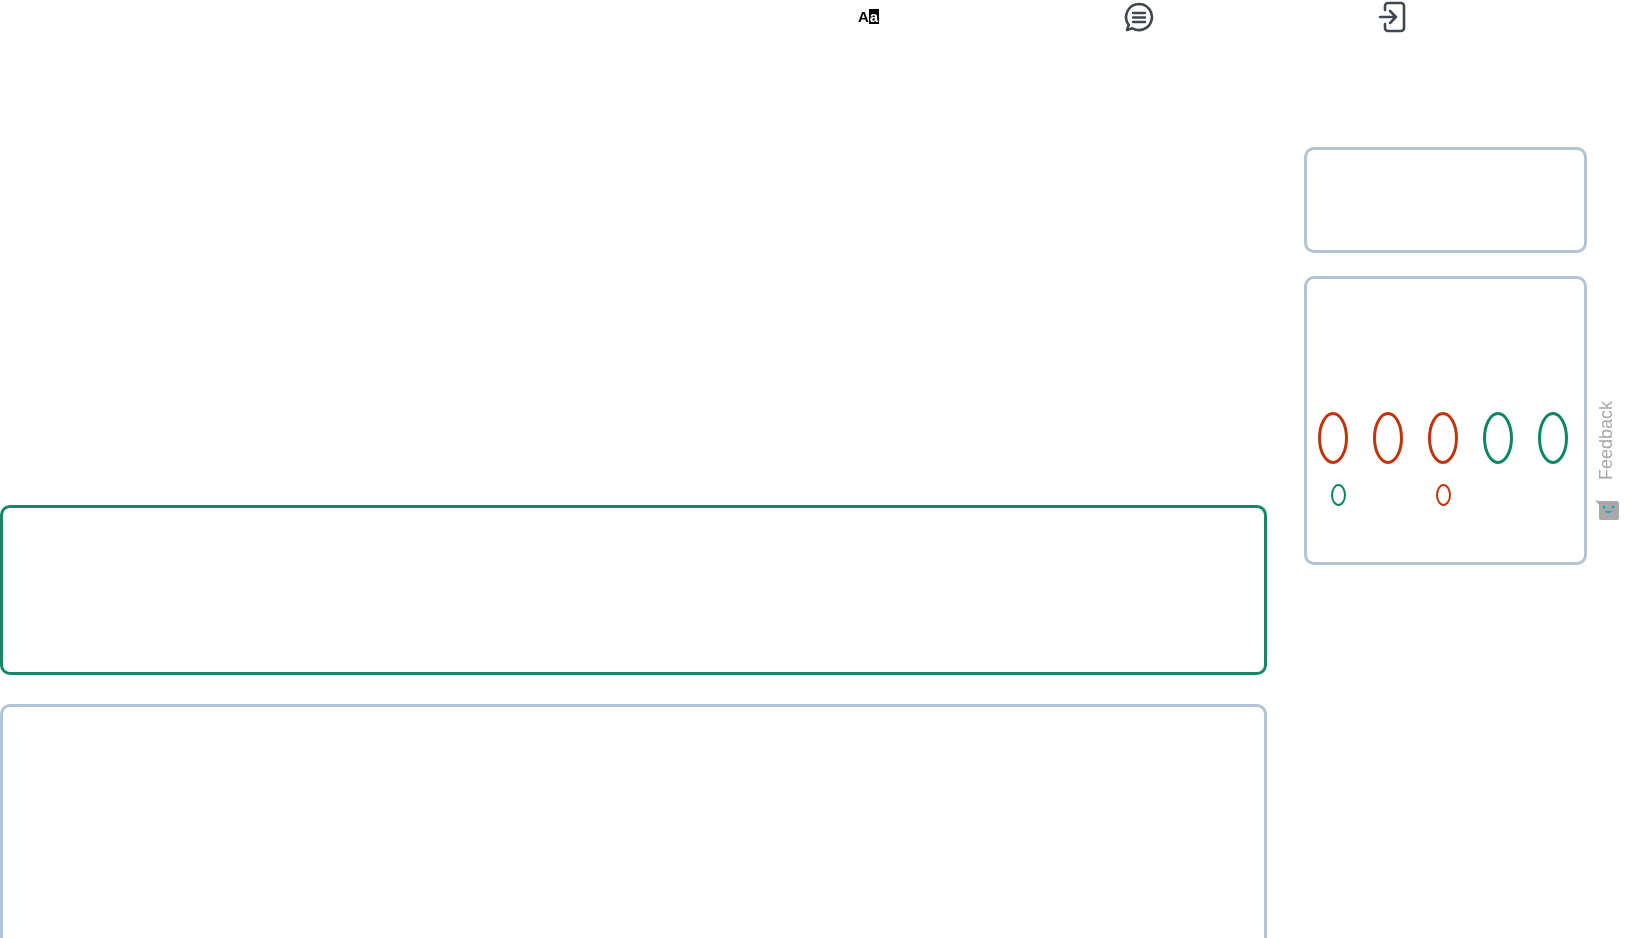  Describe the element at coordinates (1607, 510) in the screenshot. I see `smiley-chat-icon` at that location.